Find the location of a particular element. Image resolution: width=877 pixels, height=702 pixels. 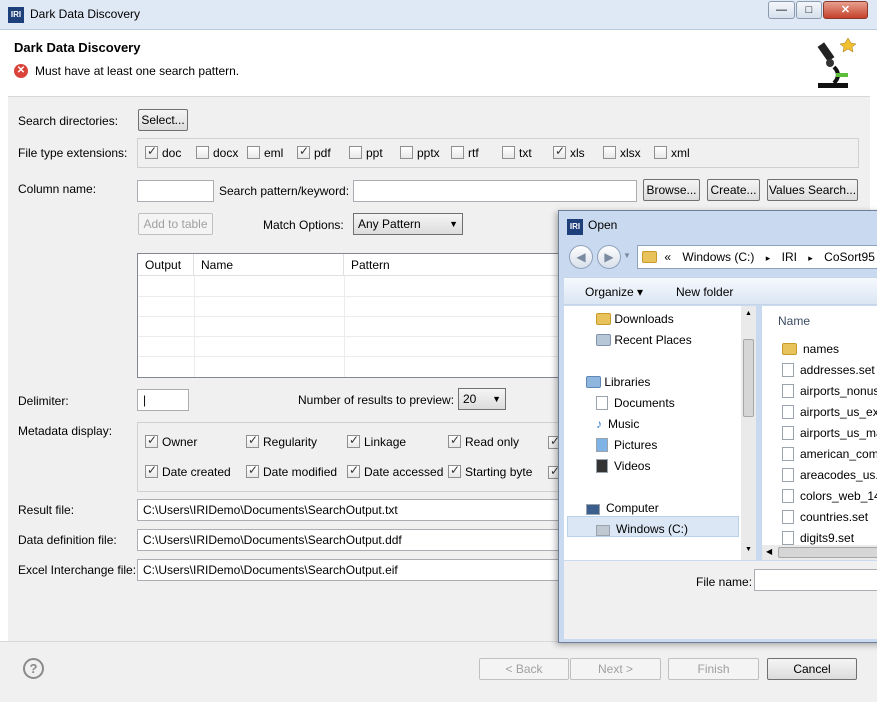

delimiter-input: | is located at coordinates (163, 400).